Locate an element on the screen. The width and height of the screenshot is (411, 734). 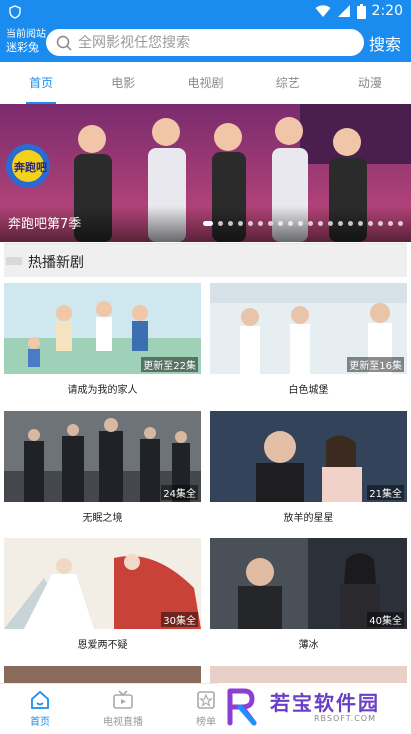
show-poster: 30集全 is located at coordinates (102, 583).